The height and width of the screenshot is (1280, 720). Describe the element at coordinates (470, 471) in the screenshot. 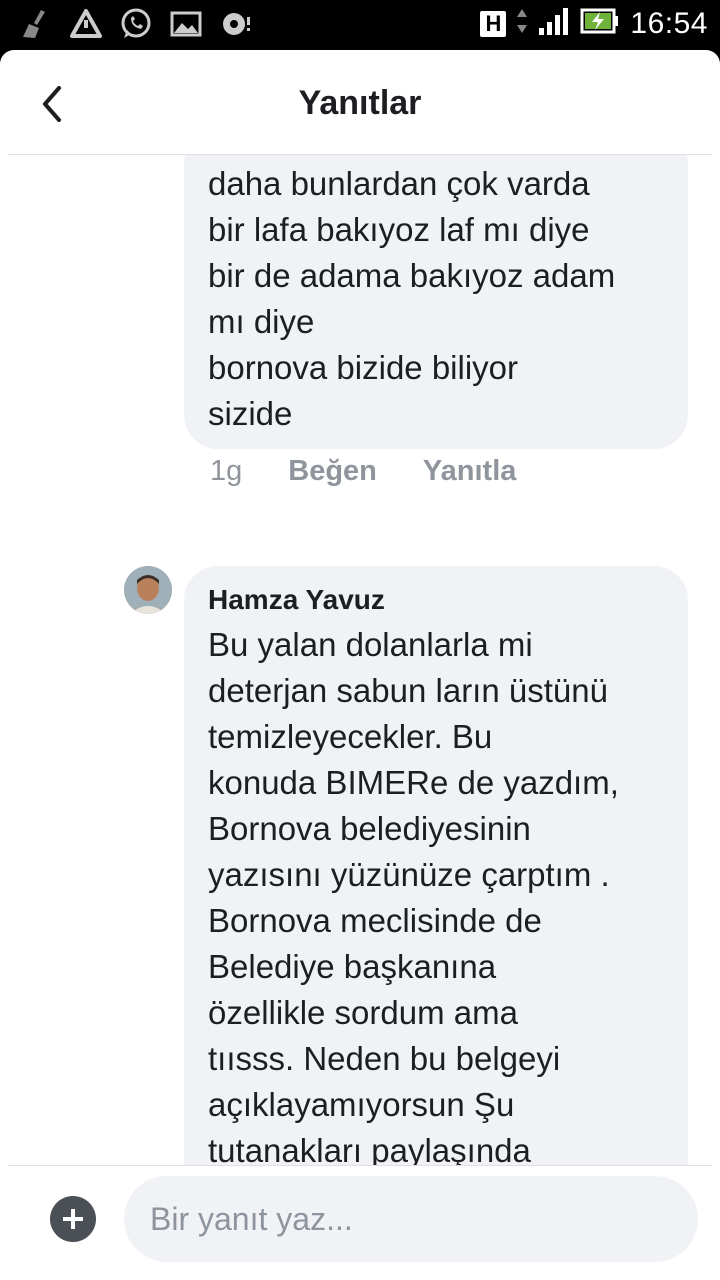

I see `reply-button: Yanıtla` at that location.